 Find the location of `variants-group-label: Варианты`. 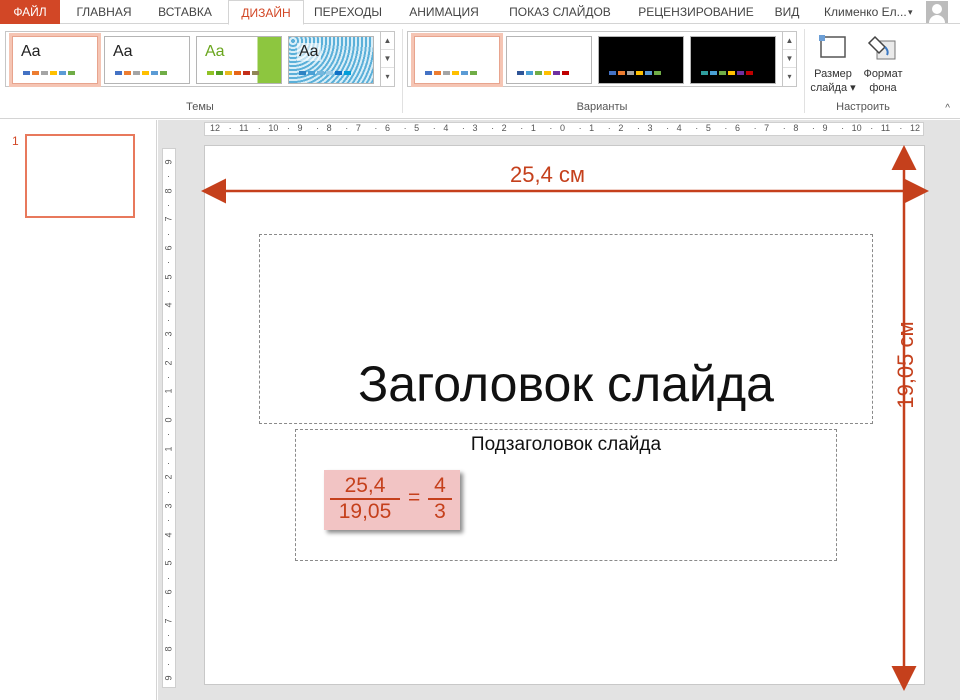

variants-group-label: Варианты is located at coordinates (602, 107).